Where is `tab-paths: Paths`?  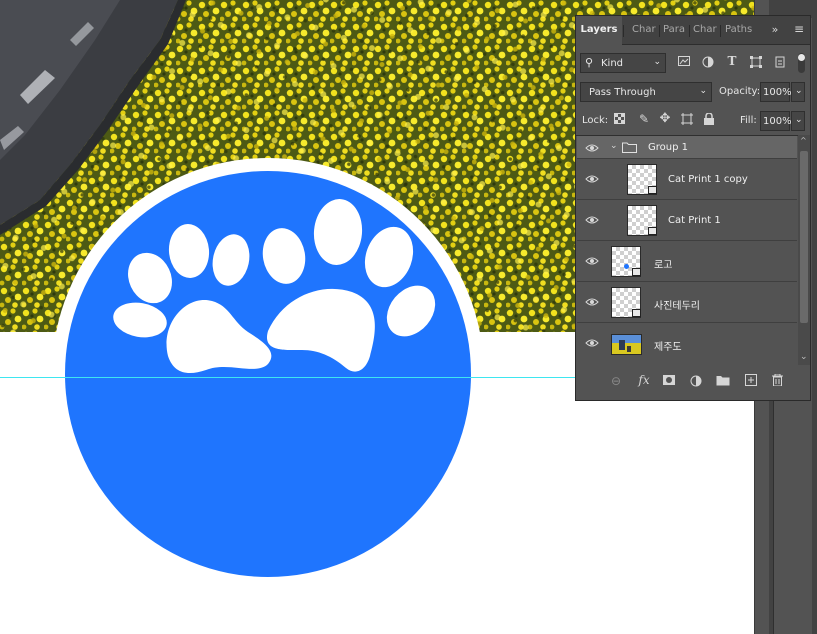 tab-paths: Paths is located at coordinates (740, 30).